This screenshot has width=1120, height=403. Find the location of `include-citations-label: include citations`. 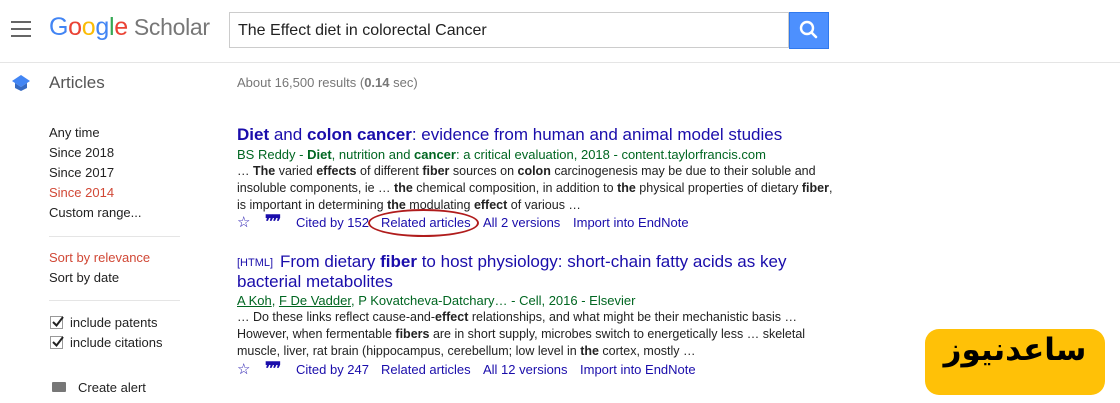

include-citations-label: include citations is located at coordinates (116, 342).